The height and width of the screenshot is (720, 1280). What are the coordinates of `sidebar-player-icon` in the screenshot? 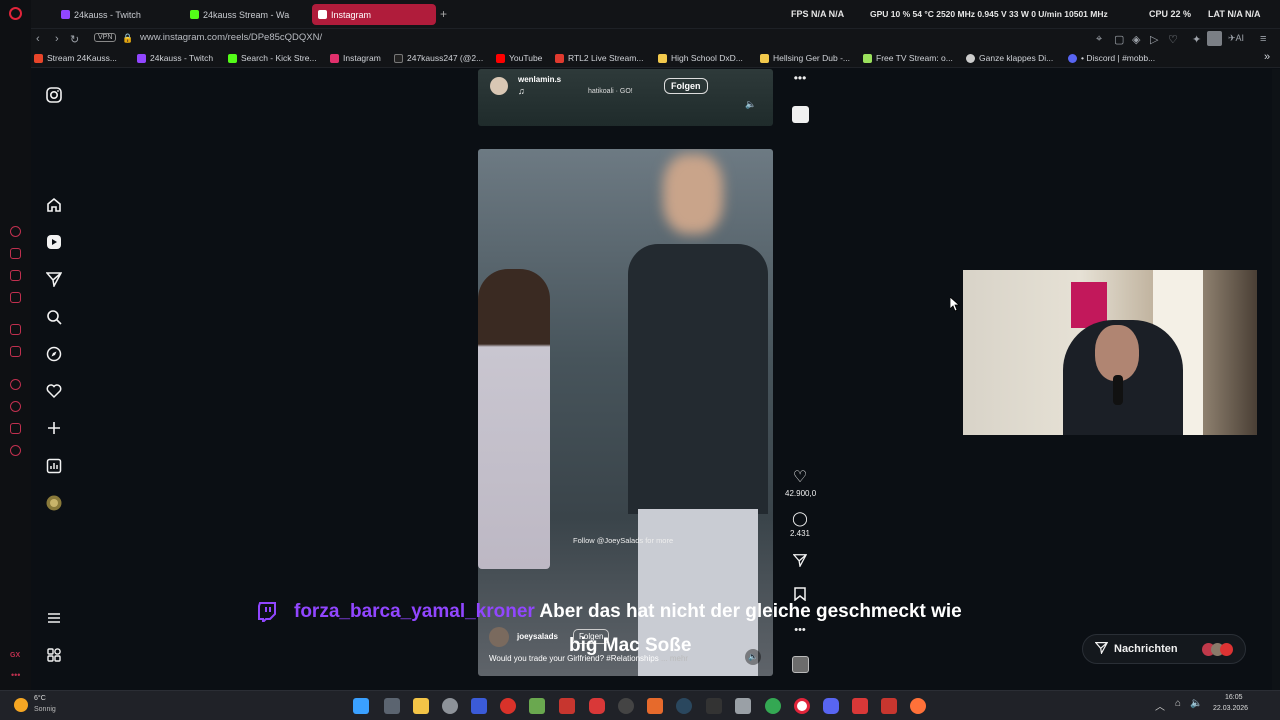 It's located at (15, 384).